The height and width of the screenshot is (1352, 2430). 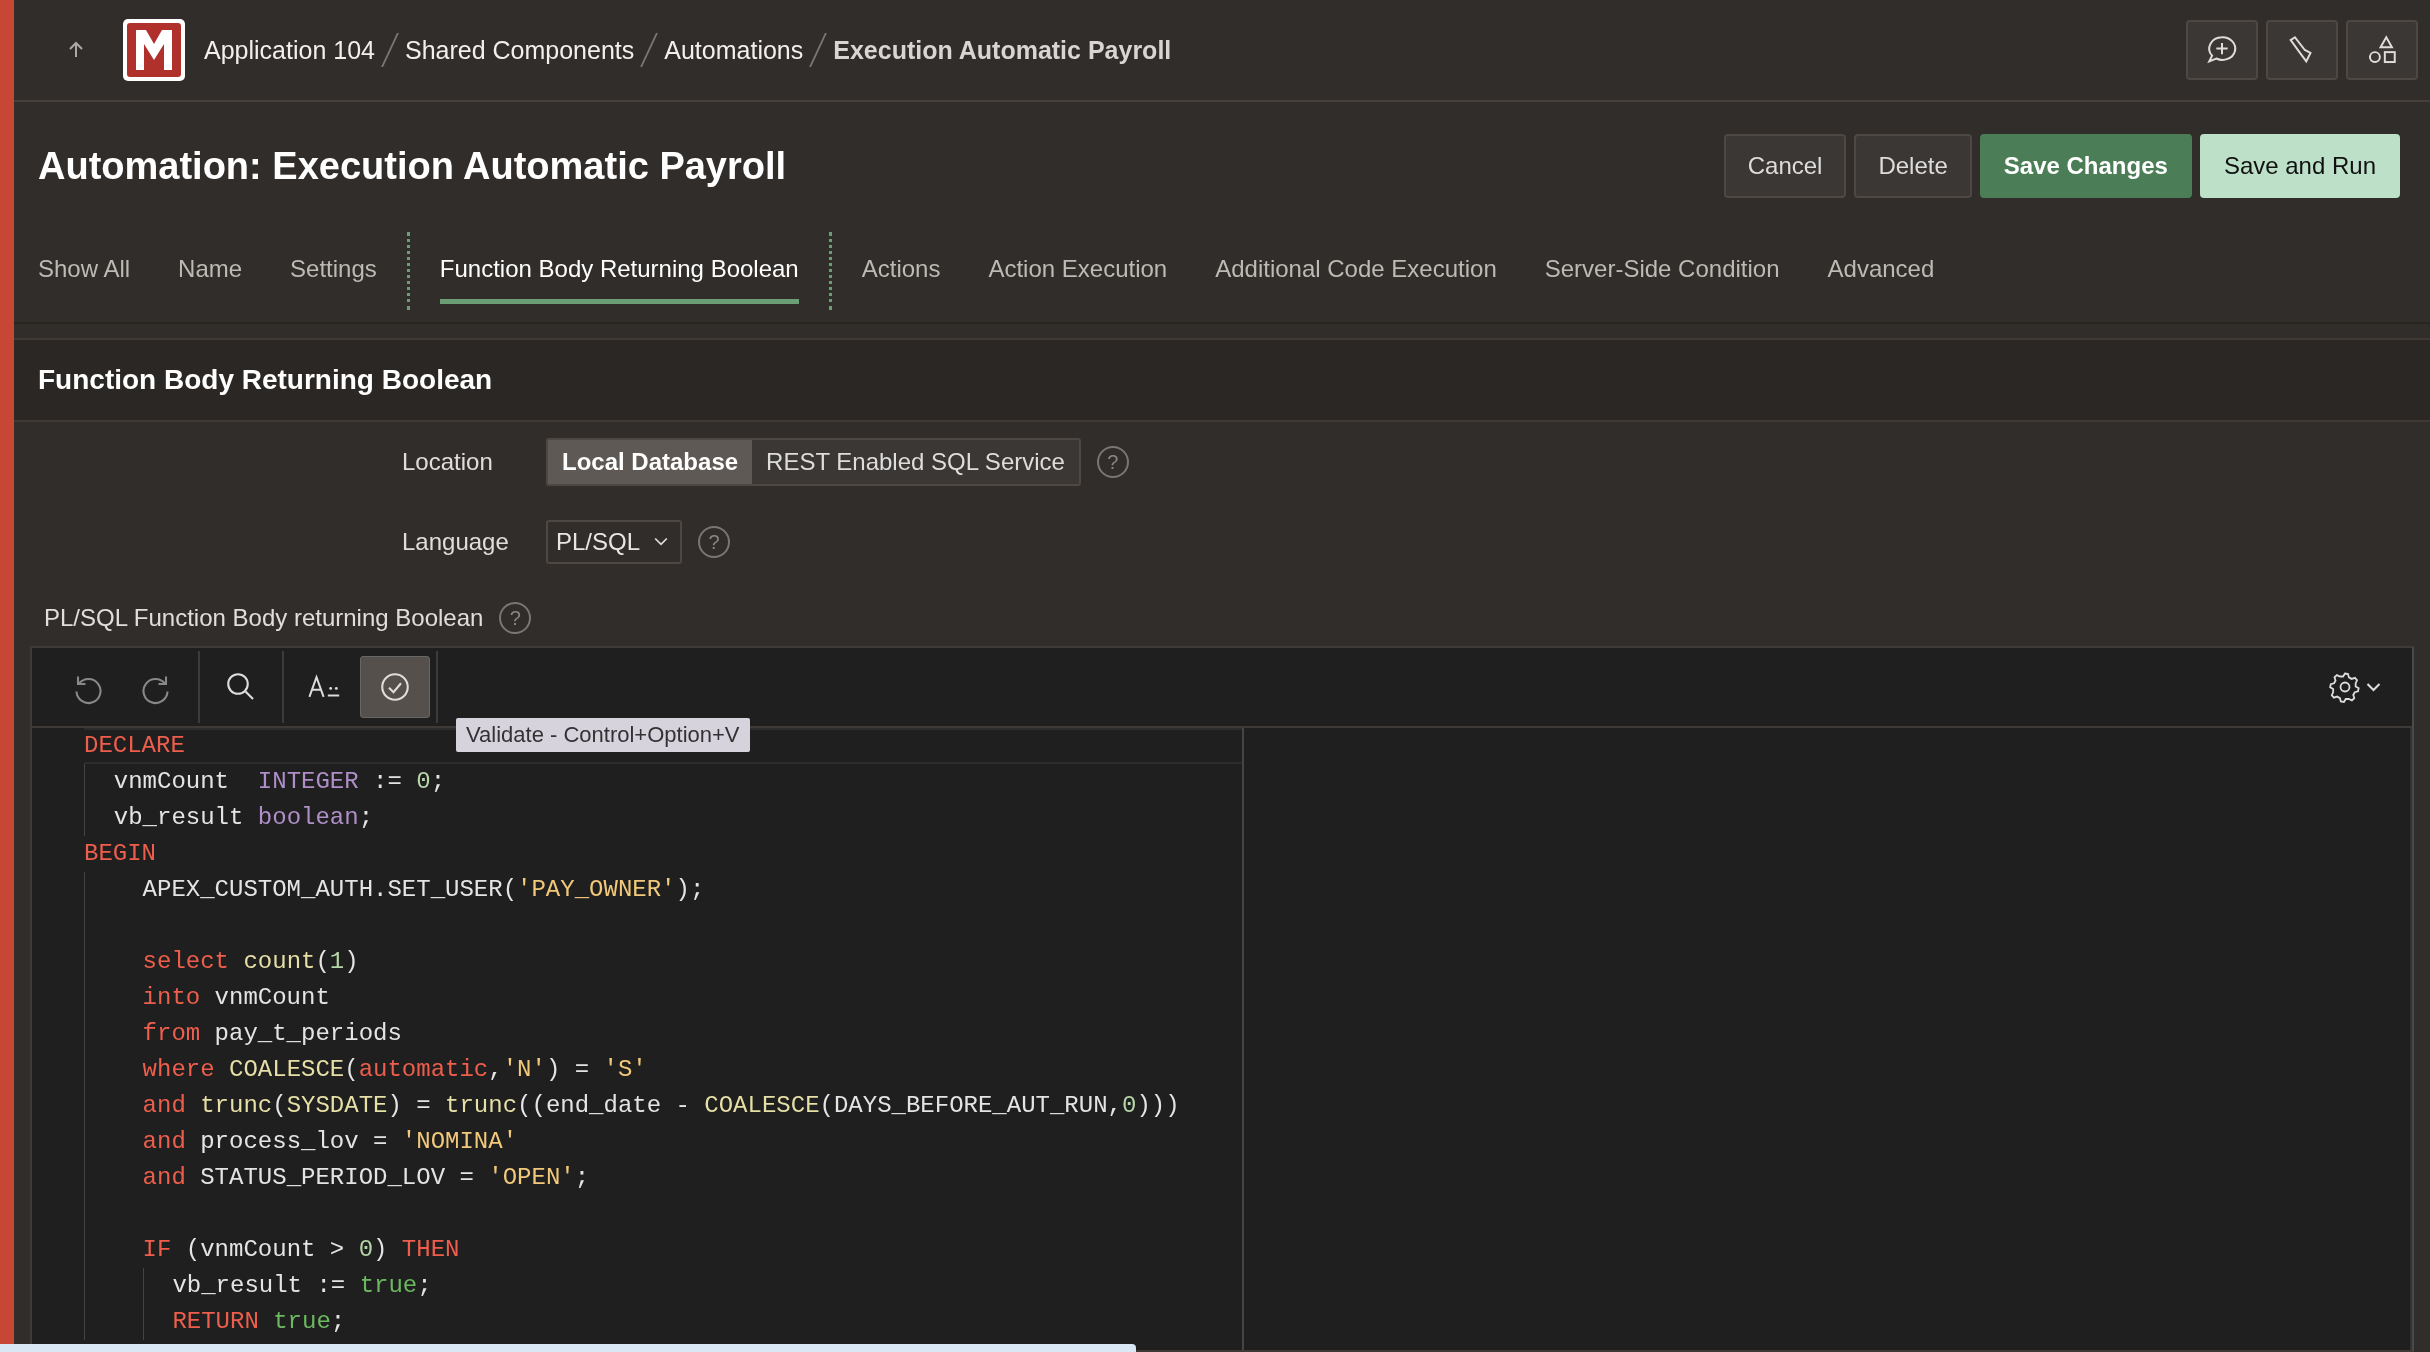 I want to click on tab: Additional Code Execution, so click(x=1356, y=271).